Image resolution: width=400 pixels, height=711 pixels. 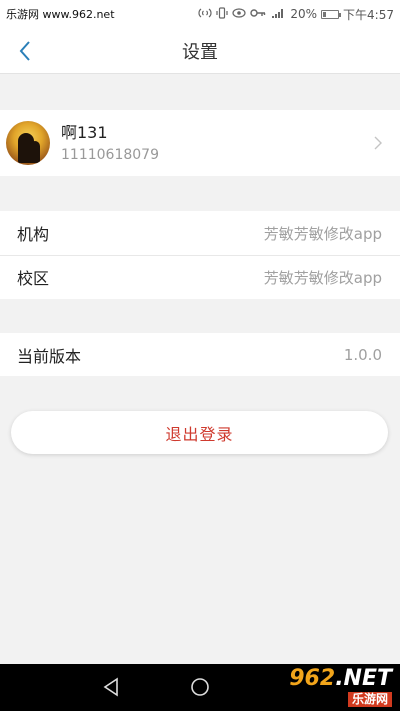 What do you see at coordinates (33, 278) in the screenshot?
I see `campus-label: 校区` at bounding box center [33, 278].